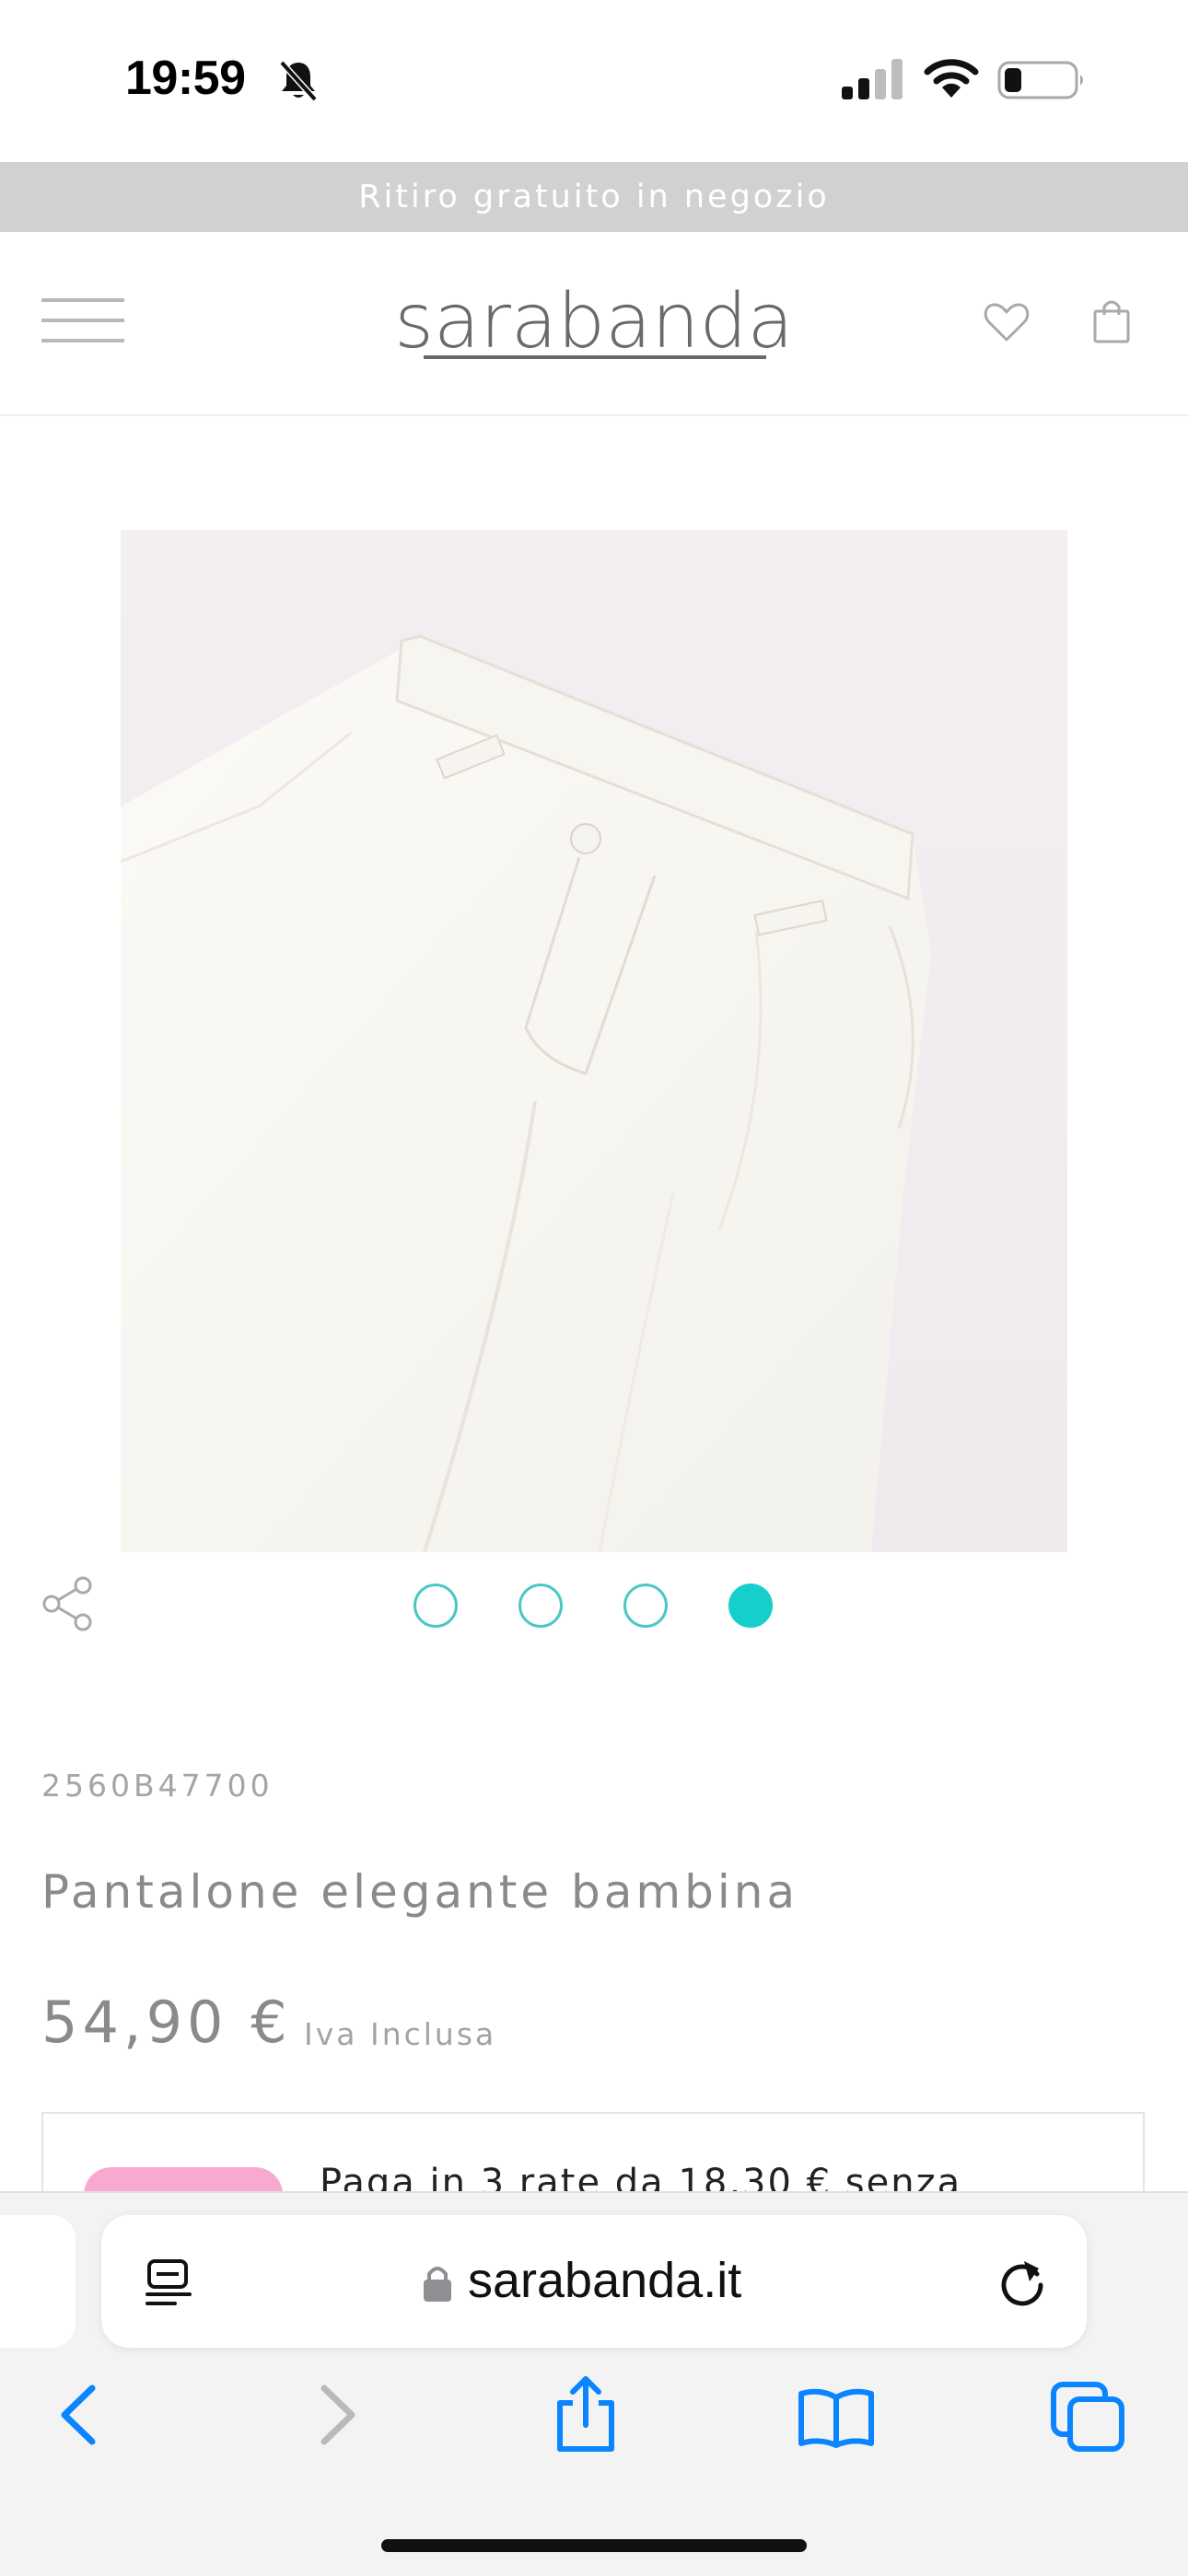  Describe the element at coordinates (1111, 320) in the screenshot. I see `shopping-bag-icon` at that location.